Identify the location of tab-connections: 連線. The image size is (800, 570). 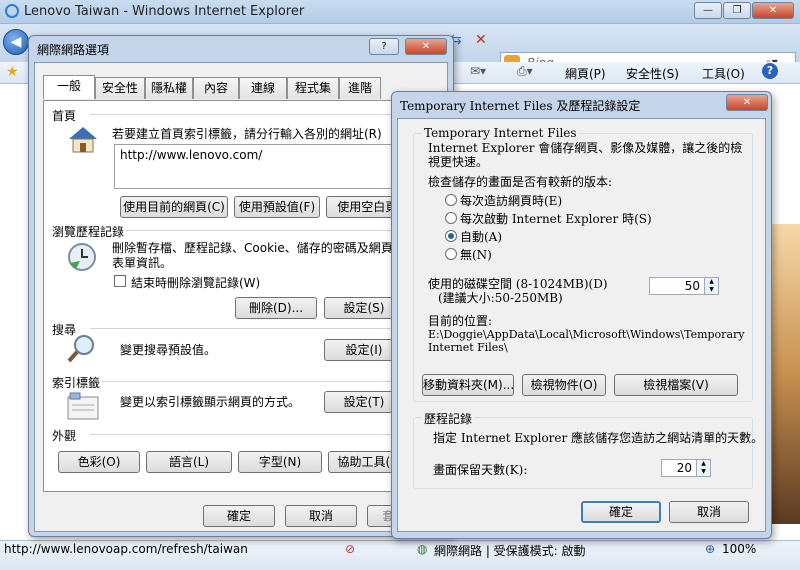
(263, 88).